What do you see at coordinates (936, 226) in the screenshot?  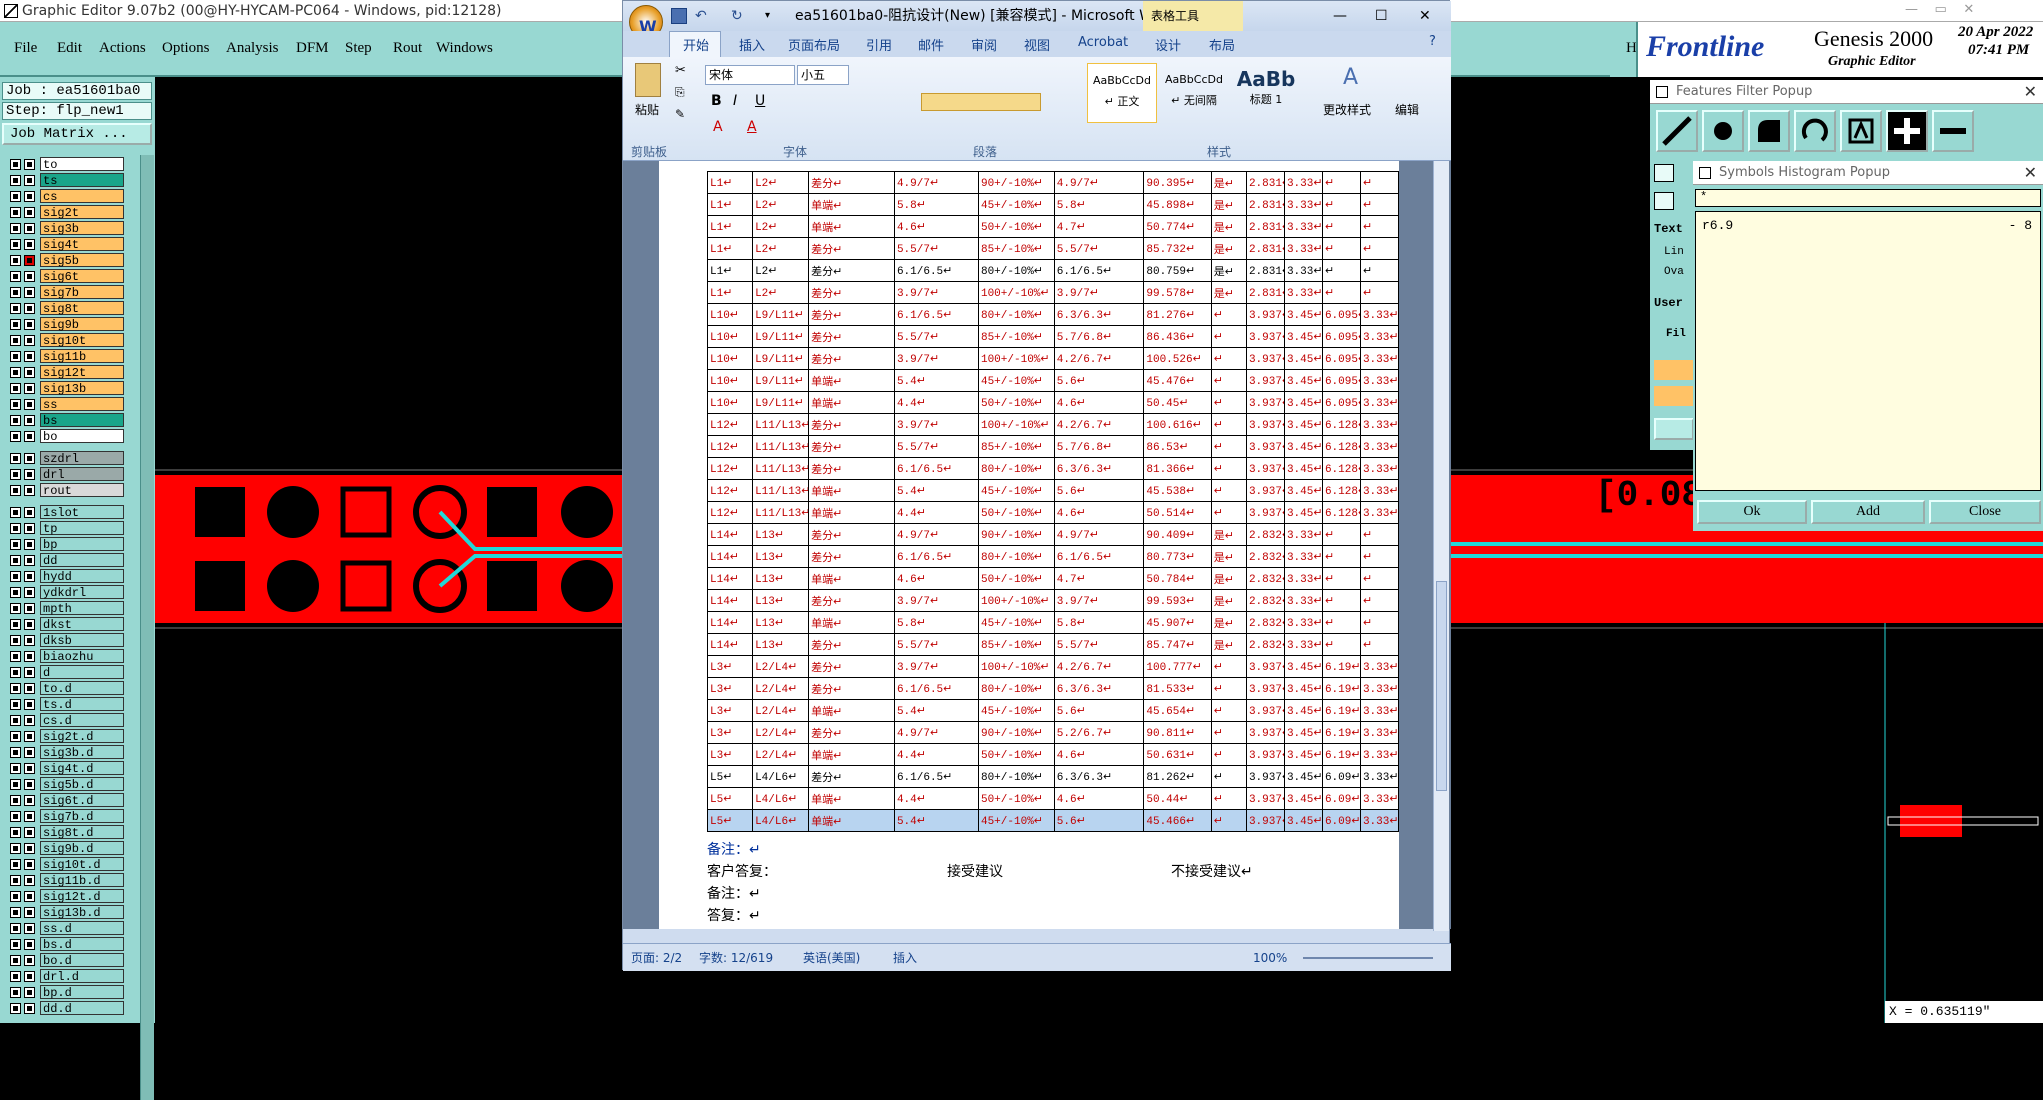 I see `table-cell: 4.6↵` at bounding box center [936, 226].